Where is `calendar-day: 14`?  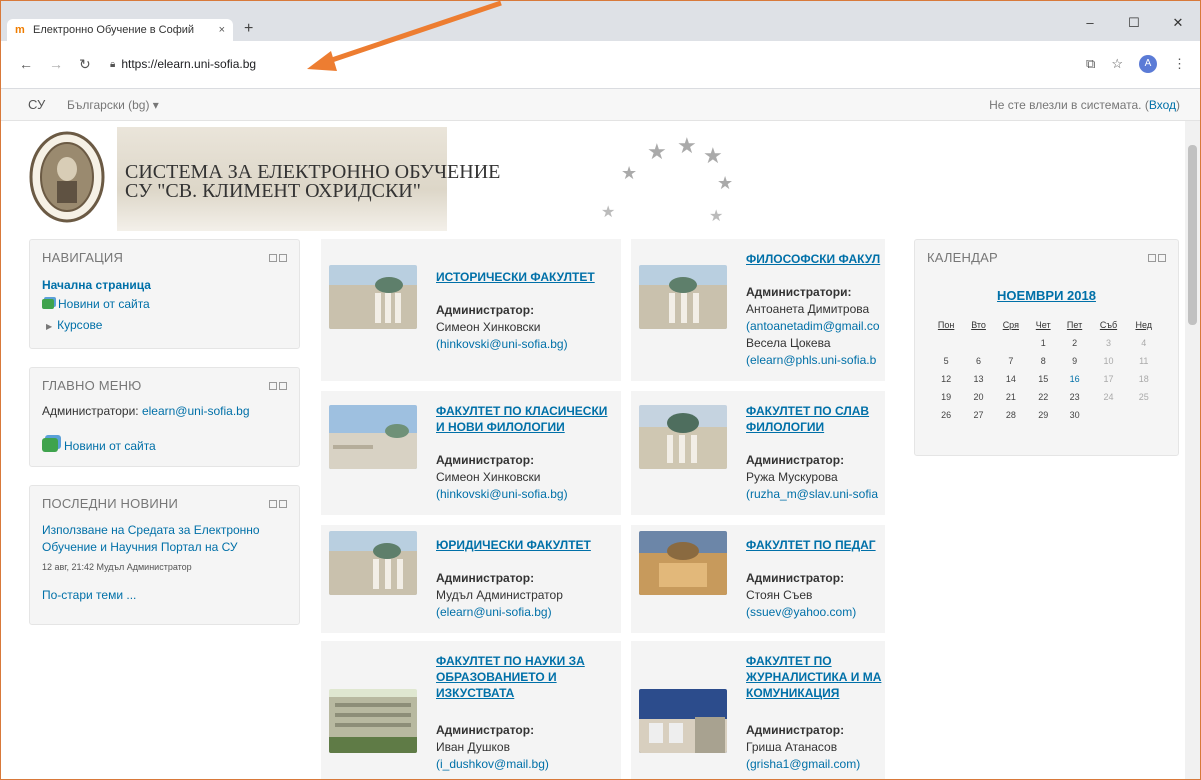 calendar-day: 14 is located at coordinates (1011, 379).